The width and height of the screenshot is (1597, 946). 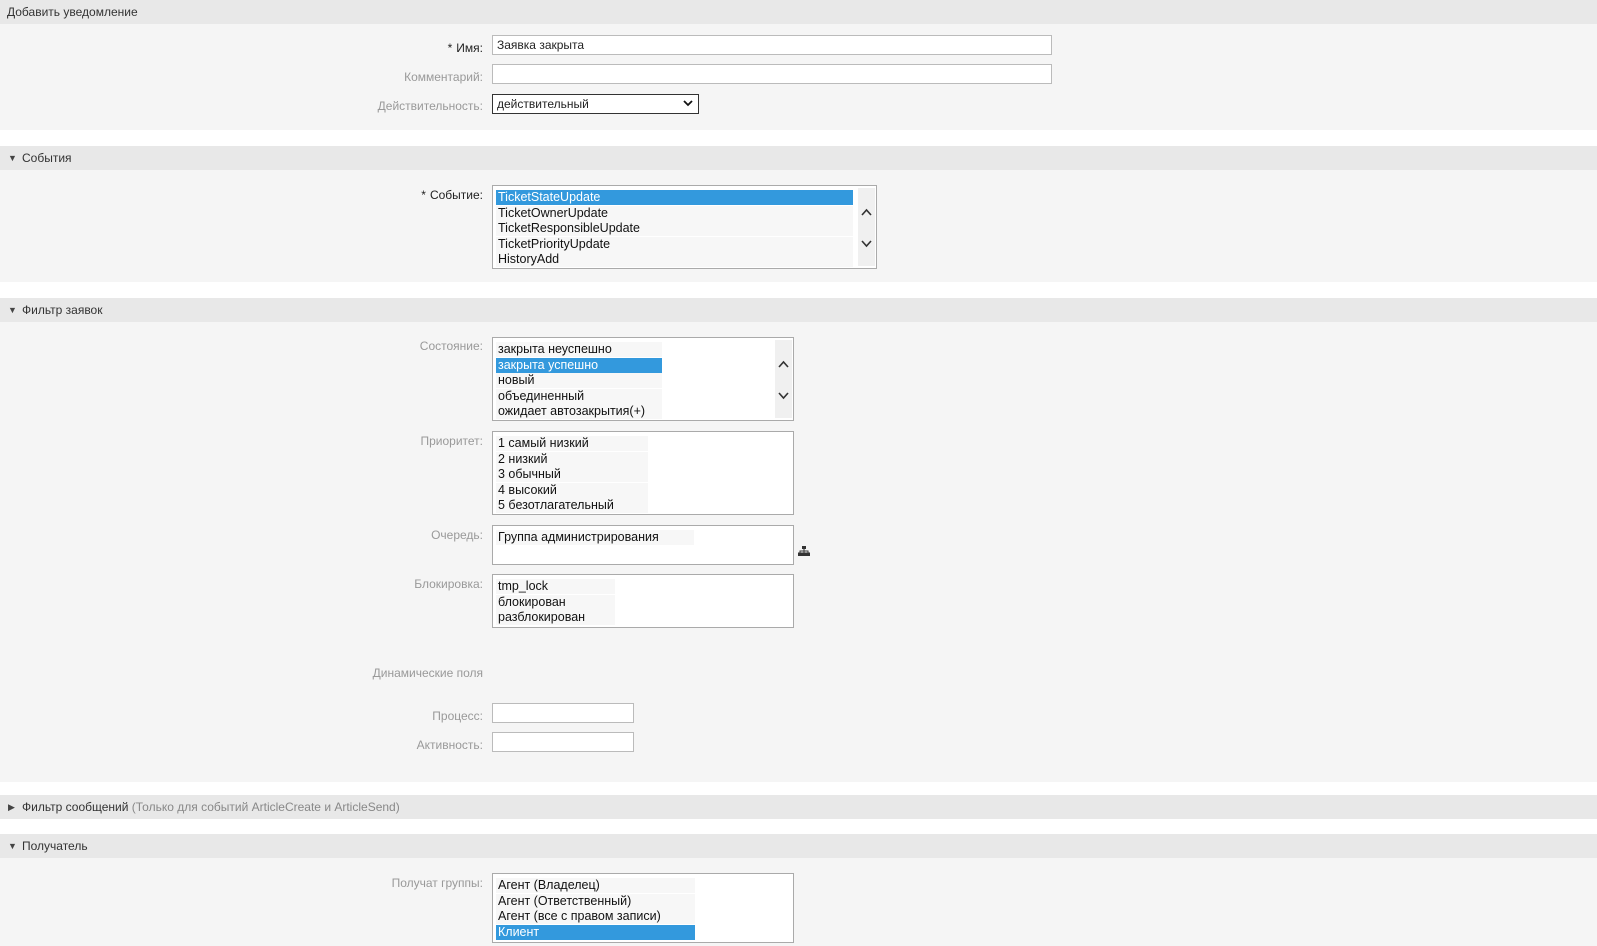 I want to click on ticket-filter-section-title: Фильтр заявок, so click(x=62, y=310).